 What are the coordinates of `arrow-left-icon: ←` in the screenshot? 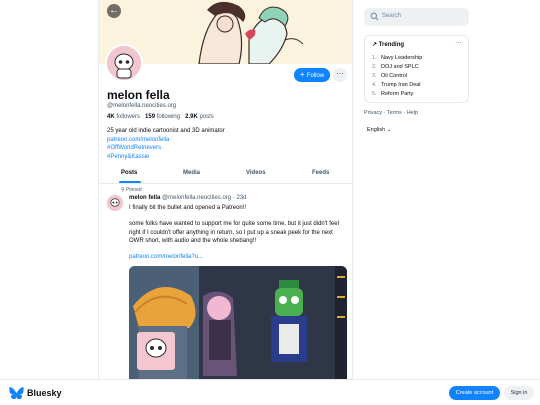 It's located at (114, 10).